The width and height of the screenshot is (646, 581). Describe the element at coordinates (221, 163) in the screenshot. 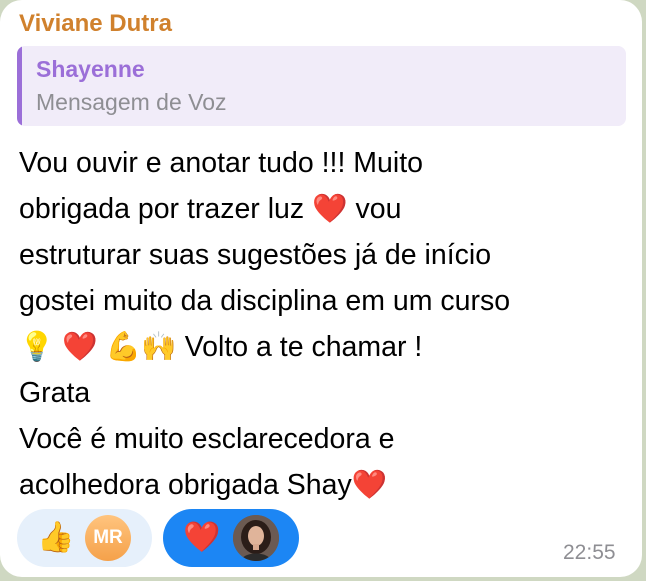

I see `message-line: Vou ouvir e anotar tudo !!! Muito` at that location.